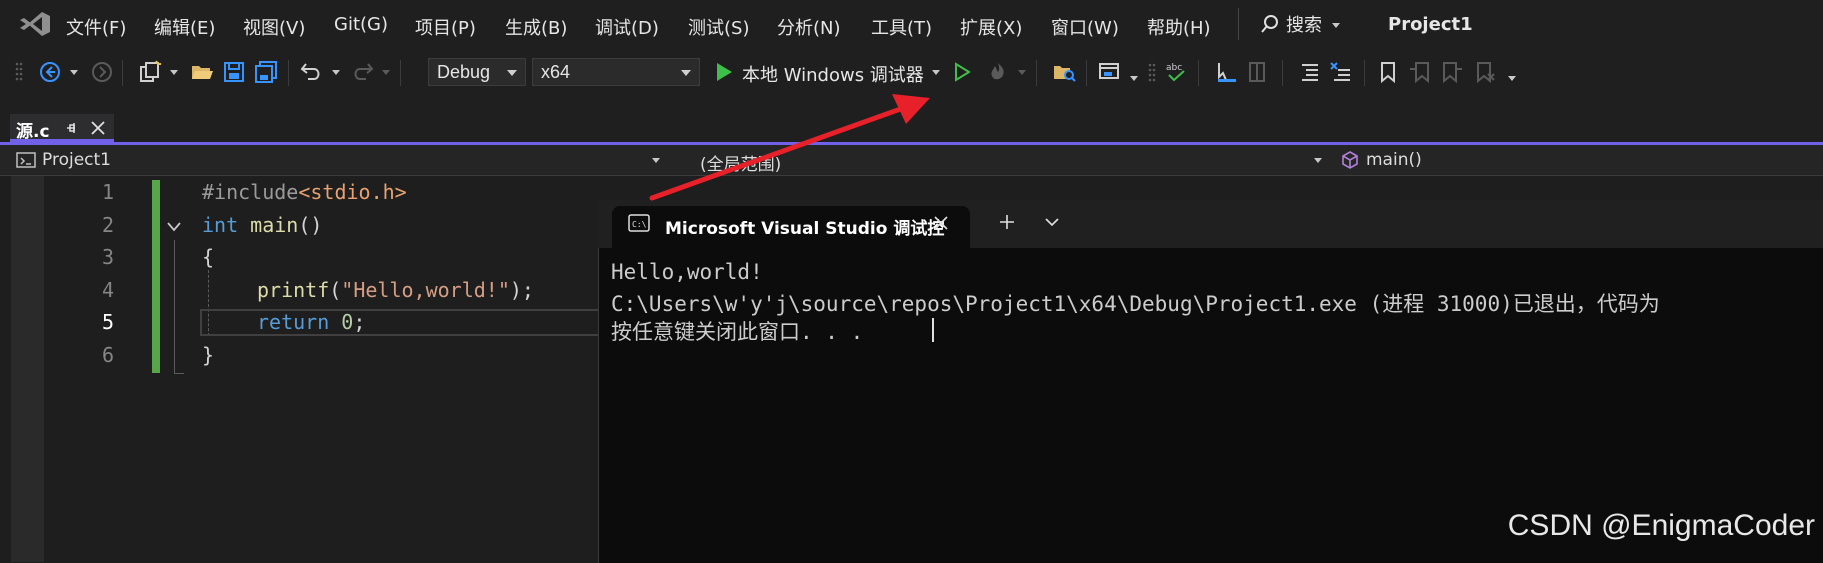 Image resolution: width=1823 pixels, height=563 pixels. I want to click on plus-icon, so click(1007, 222).